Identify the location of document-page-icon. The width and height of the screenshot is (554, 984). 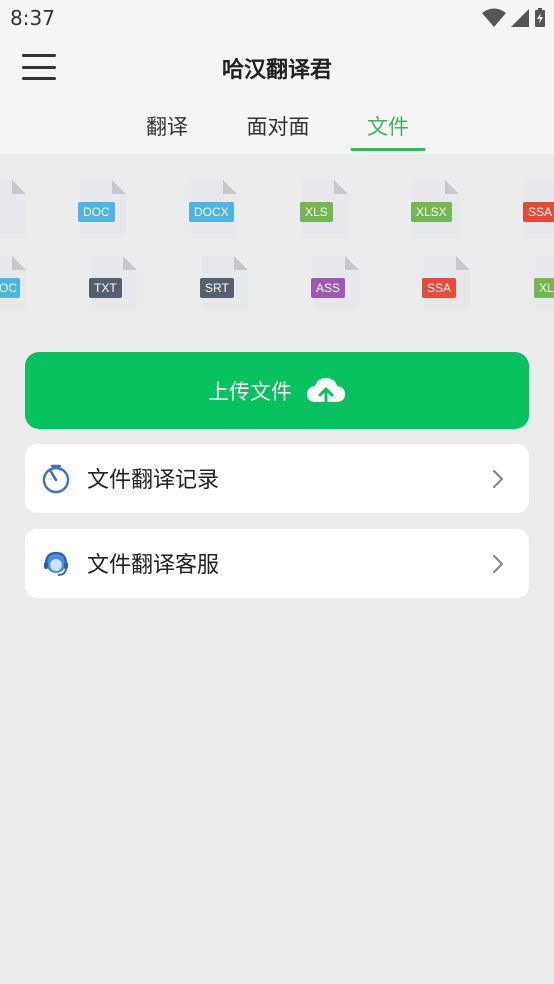
(13, 207).